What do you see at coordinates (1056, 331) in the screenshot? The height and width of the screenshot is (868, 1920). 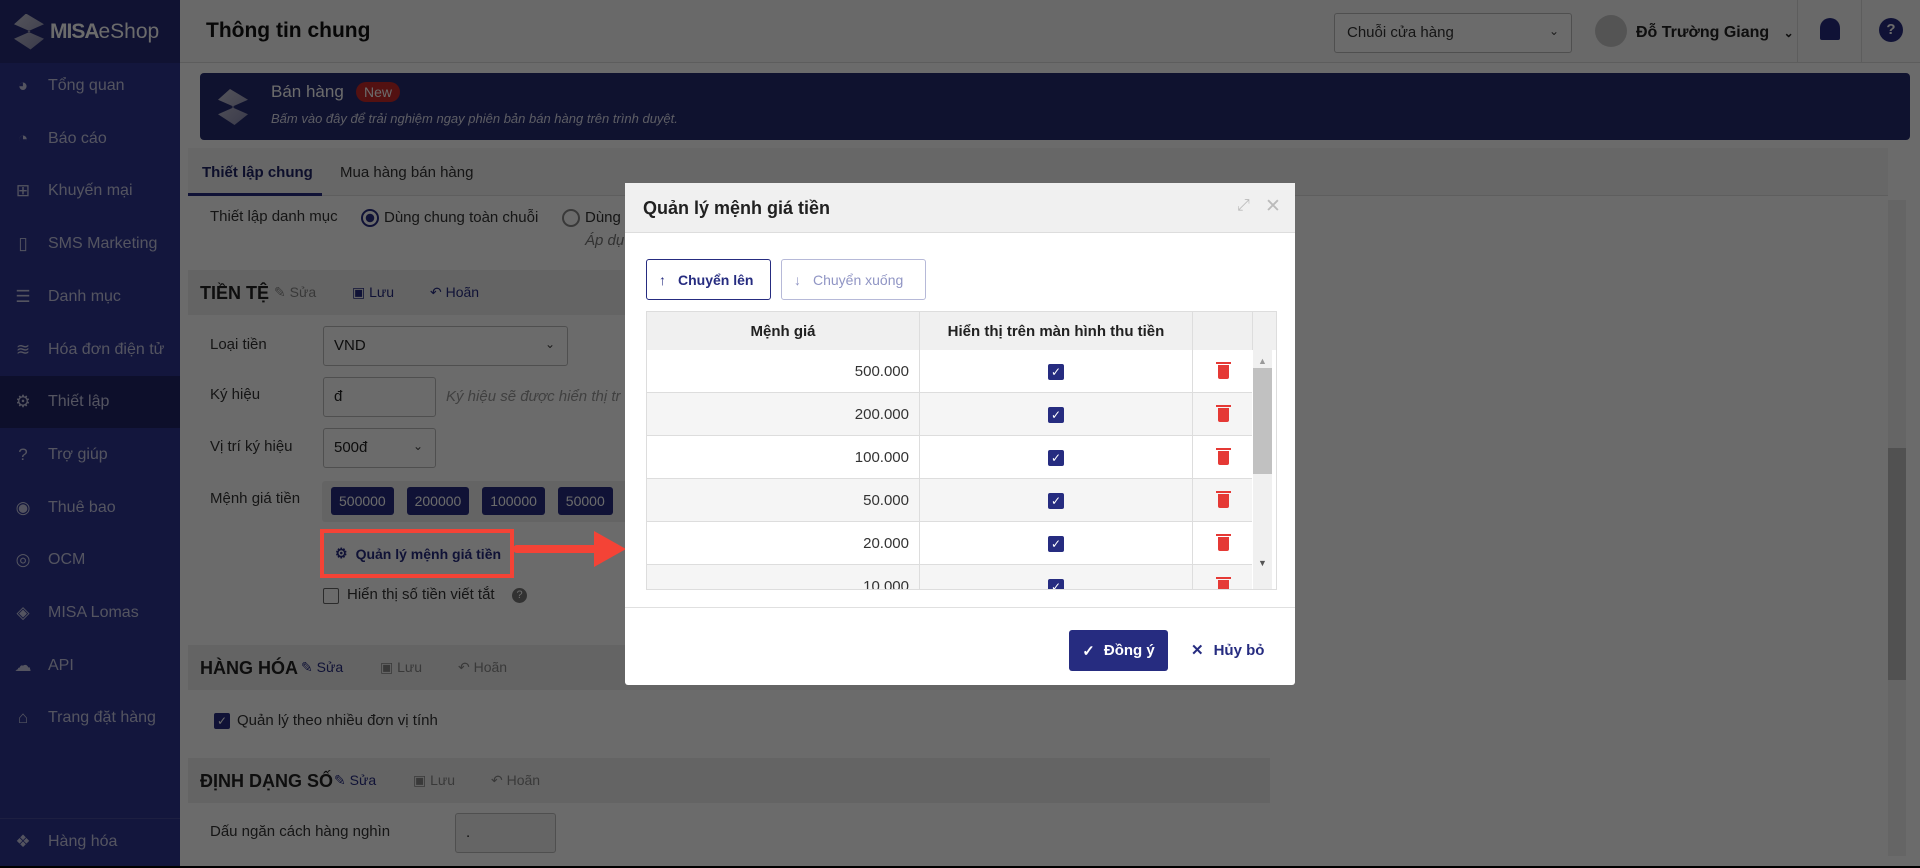 I see `column-header-show: Hiển thị trên màn hình thu tiền` at bounding box center [1056, 331].